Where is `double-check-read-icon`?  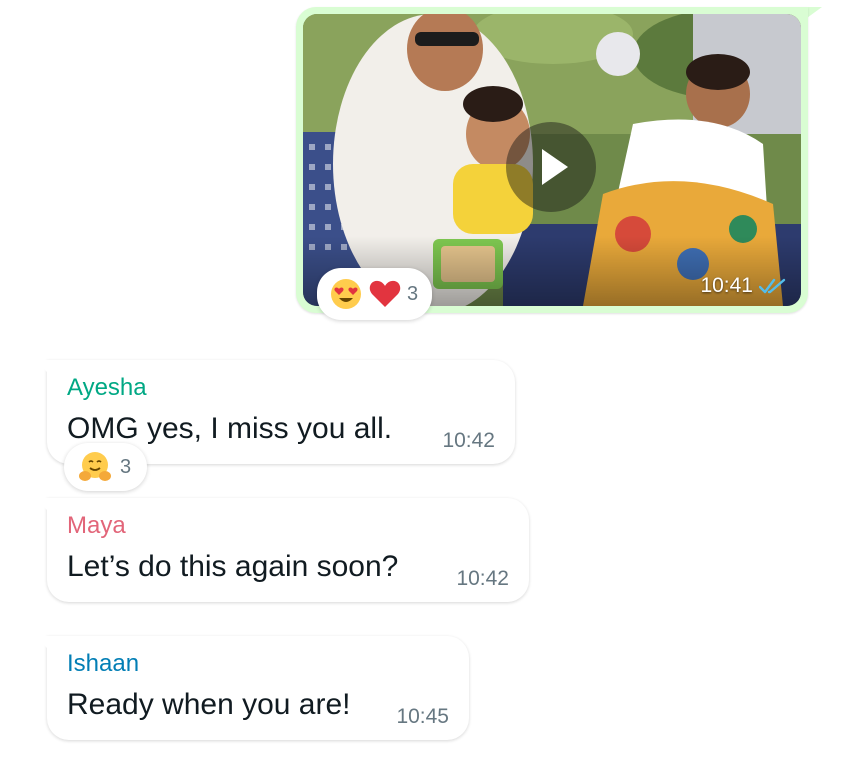
double-check-read-icon is located at coordinates (772, 286).